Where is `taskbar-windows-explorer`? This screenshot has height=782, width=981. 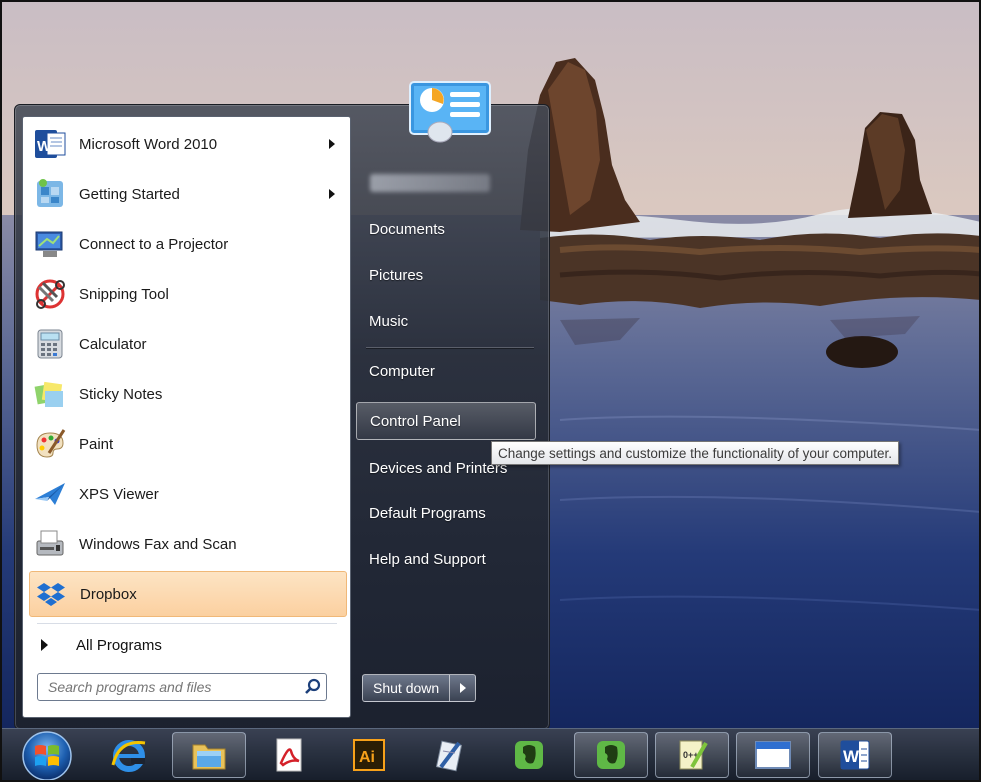
taskbar-windows-explorer is located at coordinates (209, 755).